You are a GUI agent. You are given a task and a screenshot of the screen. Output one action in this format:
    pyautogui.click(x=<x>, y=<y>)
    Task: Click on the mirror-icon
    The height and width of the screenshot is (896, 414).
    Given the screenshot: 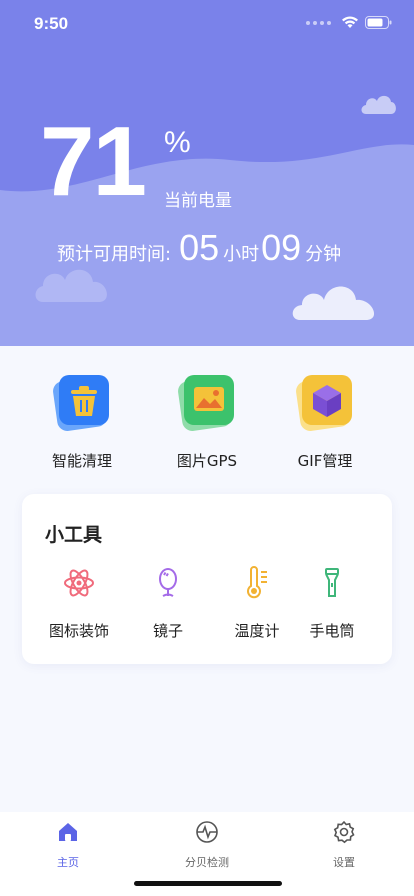 What is the action you would take?
    pyautogui.click(x=168, y=582)
    